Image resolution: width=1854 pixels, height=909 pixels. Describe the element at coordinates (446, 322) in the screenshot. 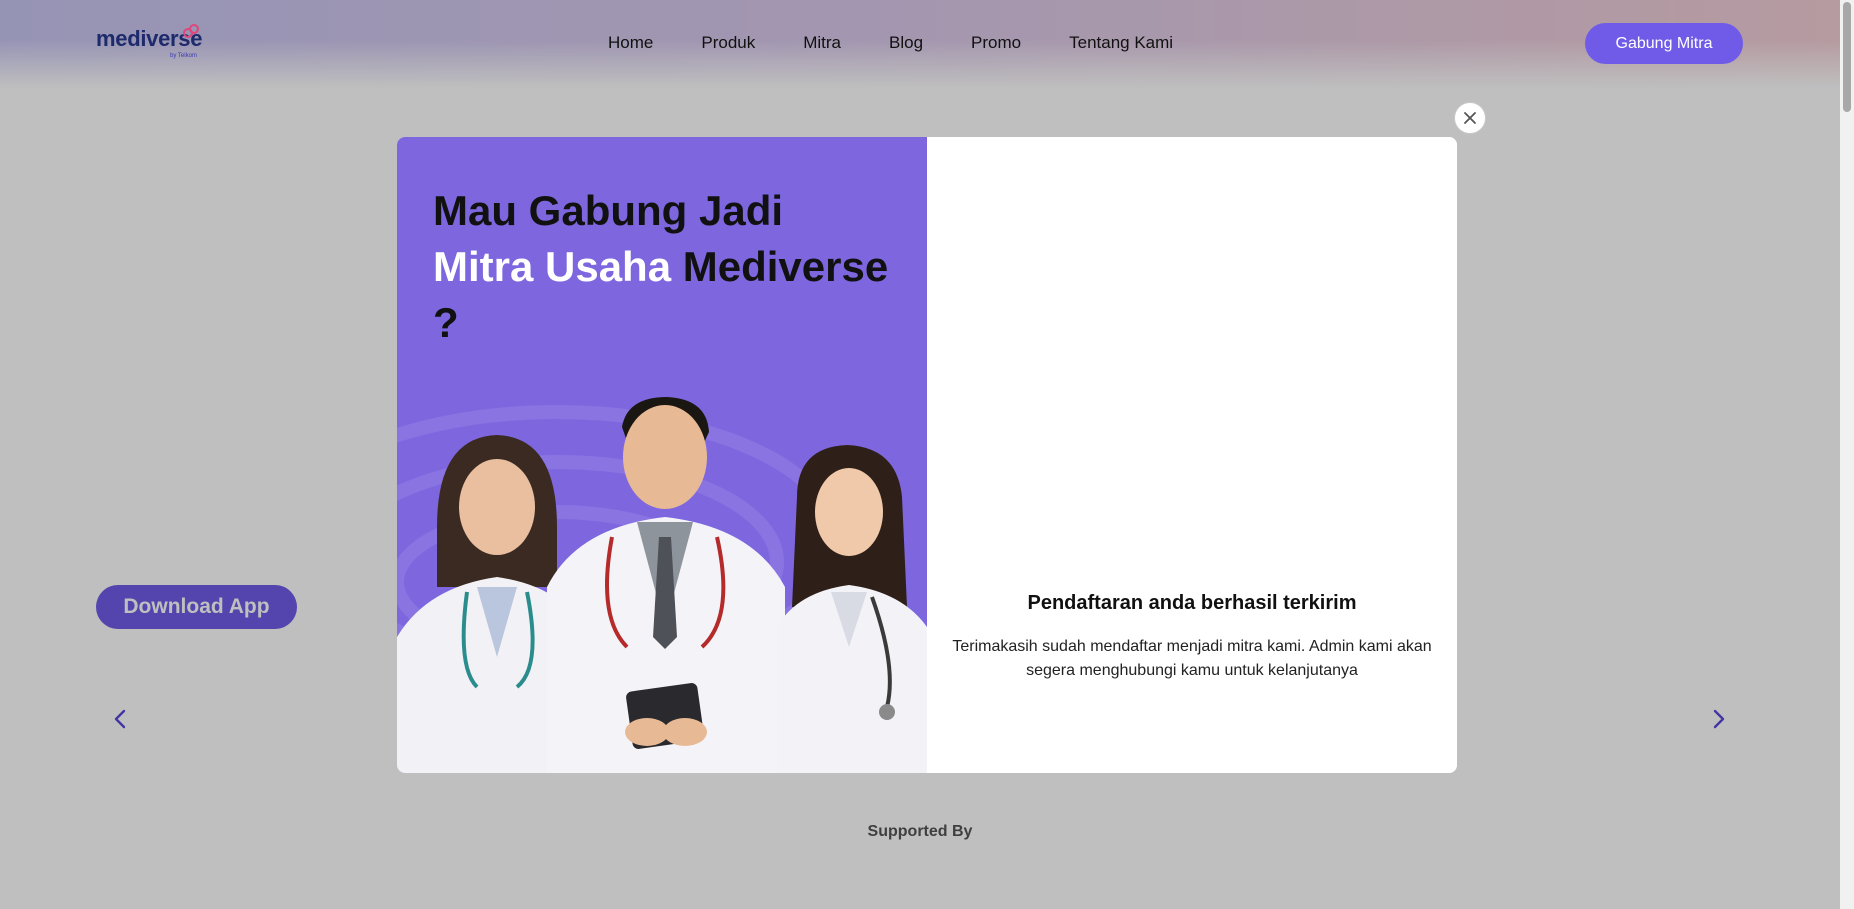

I see `headline-line-3: ?` at that location.